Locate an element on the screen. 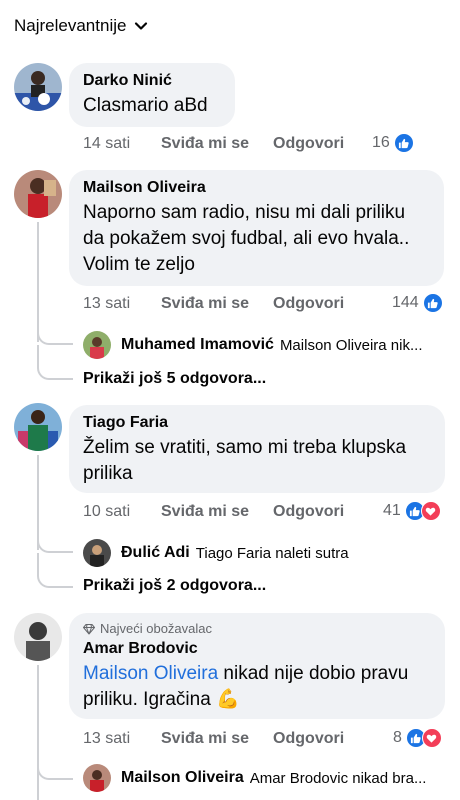  comment-author: Mailson Oliveira is located at coordinates (256, 188).